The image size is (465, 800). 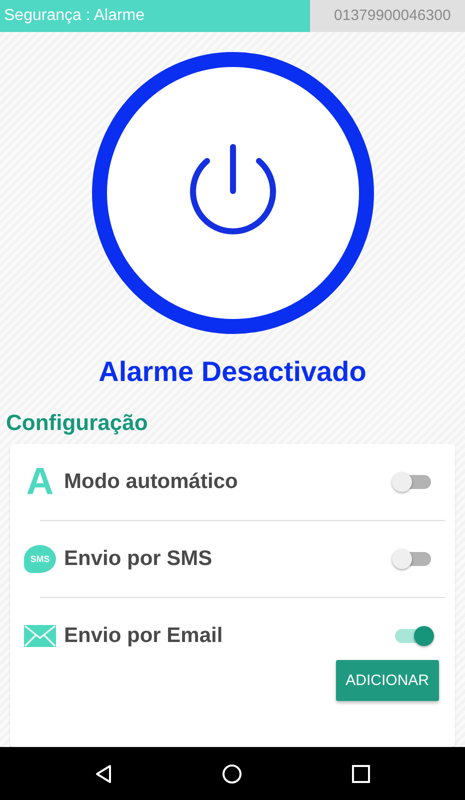 I want to click on envelope-icon, so click(x=40, y=636).